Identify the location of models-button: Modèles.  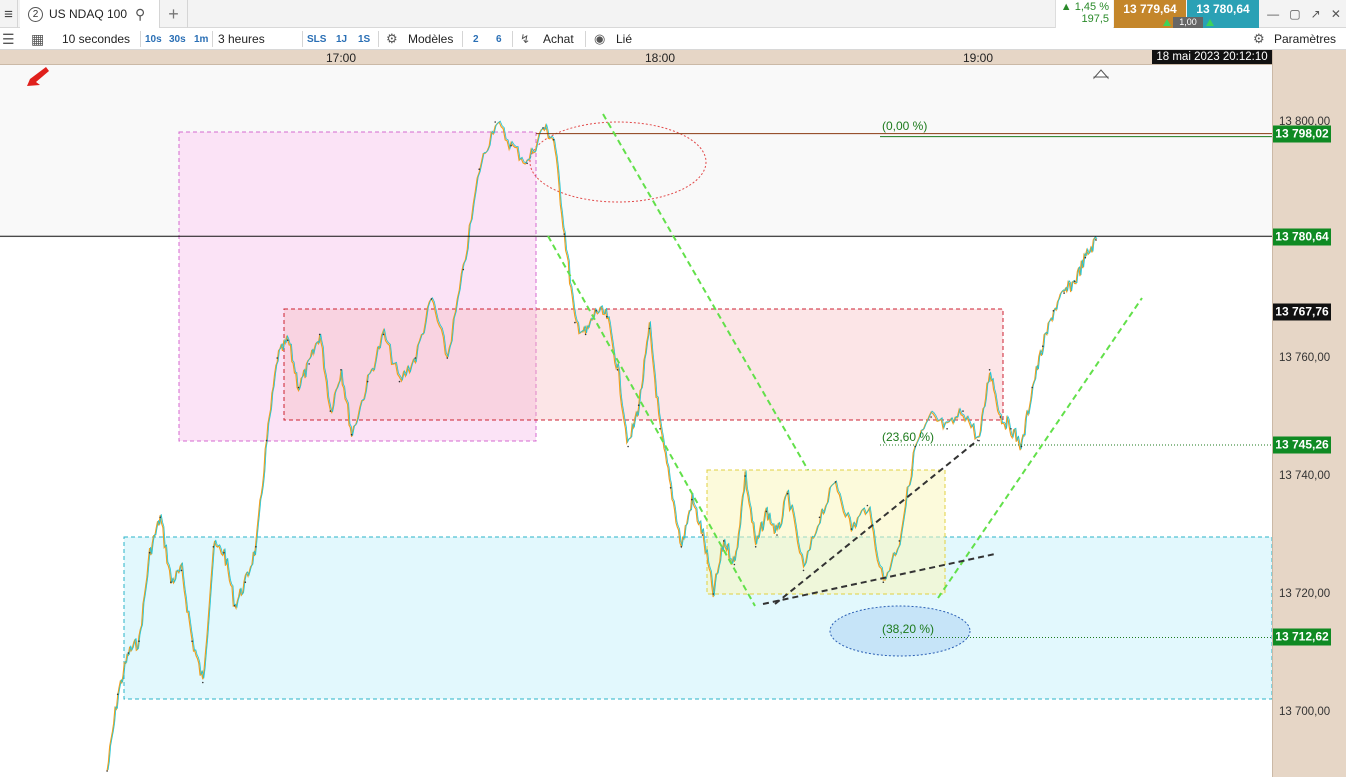
(430, 39).